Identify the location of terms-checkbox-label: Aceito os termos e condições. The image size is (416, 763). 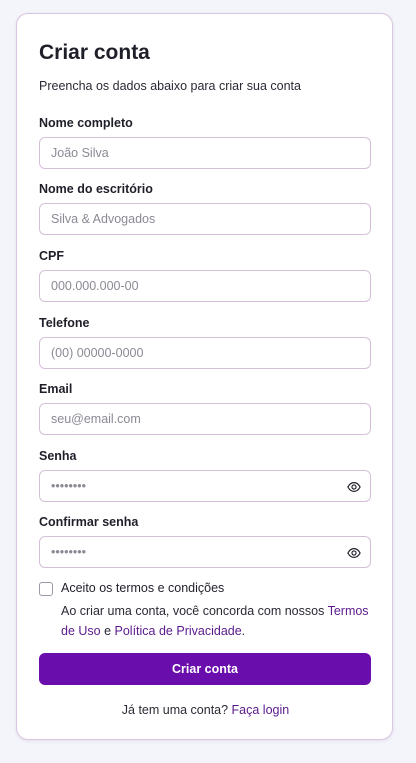
(142, 588).